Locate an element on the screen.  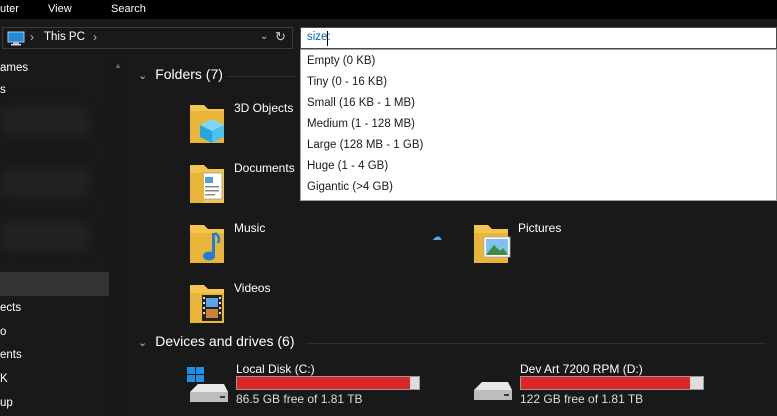
folder-pictures: Pictures is located at coordinates (612, 245).